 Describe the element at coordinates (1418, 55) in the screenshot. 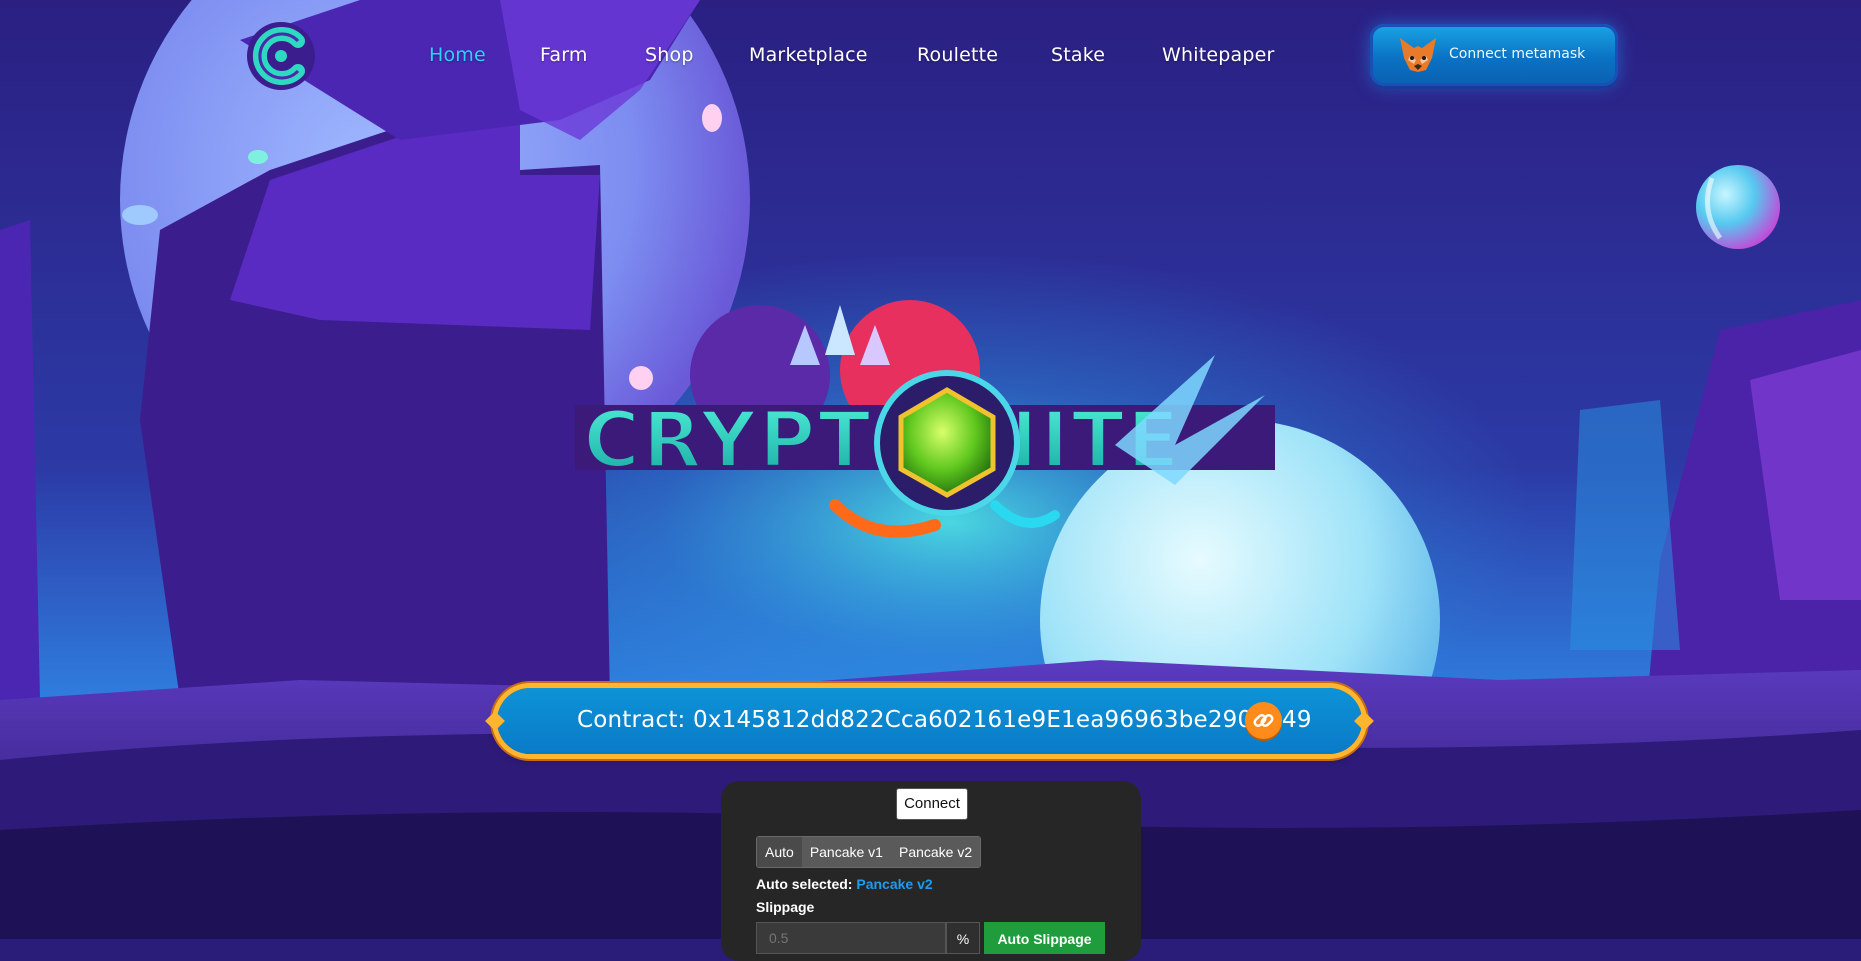

I see `metamask-fox-icon` at that location.